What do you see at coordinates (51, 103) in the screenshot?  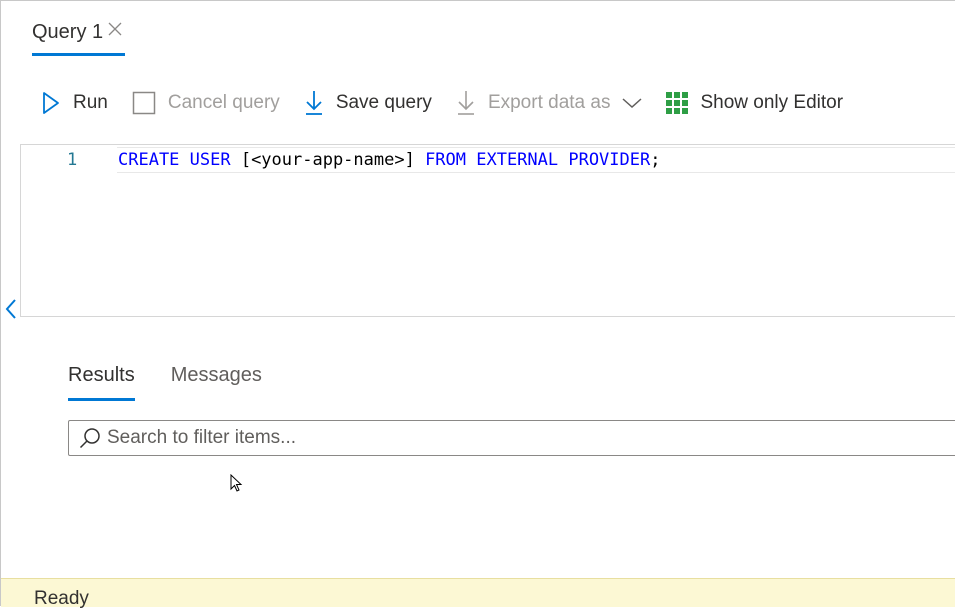 I see `play-icon` at bounding box center [51, 103].